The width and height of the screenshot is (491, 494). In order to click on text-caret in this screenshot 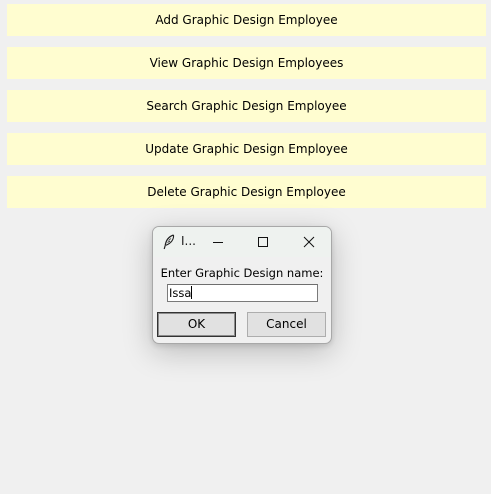, I will do `click(192, 292)`.